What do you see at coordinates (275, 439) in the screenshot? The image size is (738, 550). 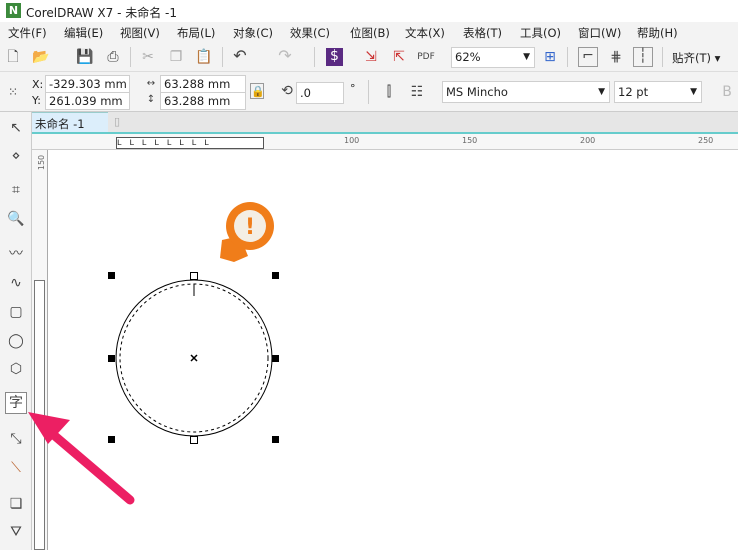 I see `resize-handle-se` at bounding box center [275, 439].